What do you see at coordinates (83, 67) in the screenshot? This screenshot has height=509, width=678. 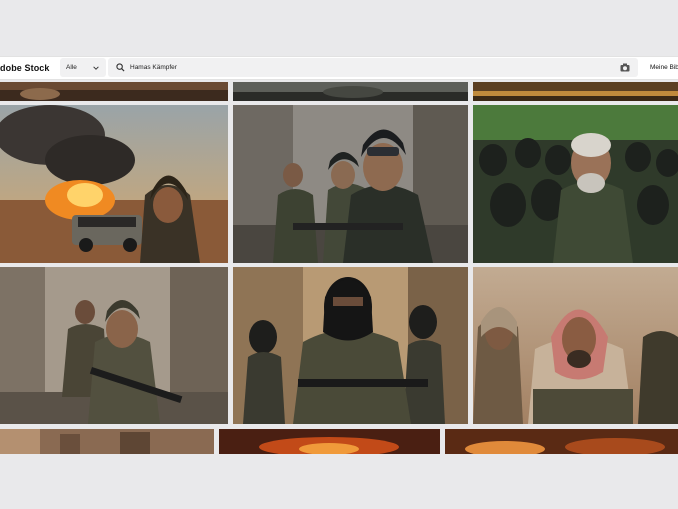 I see `asset-type-filter: Alle` at bounding box center [83, 67].